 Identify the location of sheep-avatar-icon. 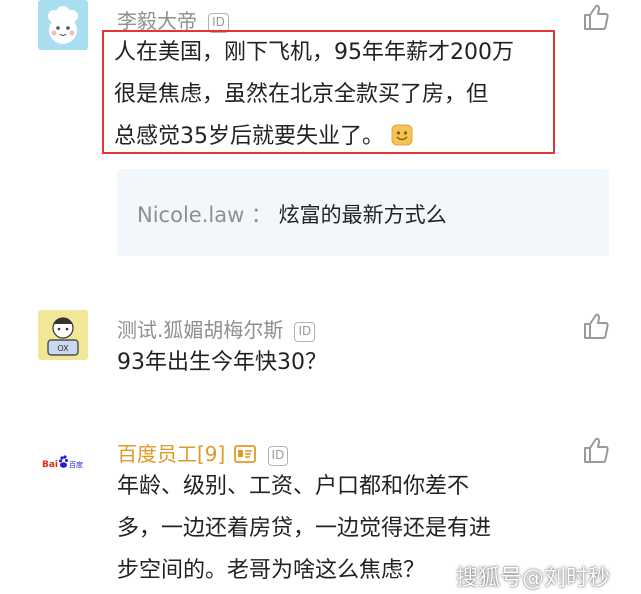
(63, 25).